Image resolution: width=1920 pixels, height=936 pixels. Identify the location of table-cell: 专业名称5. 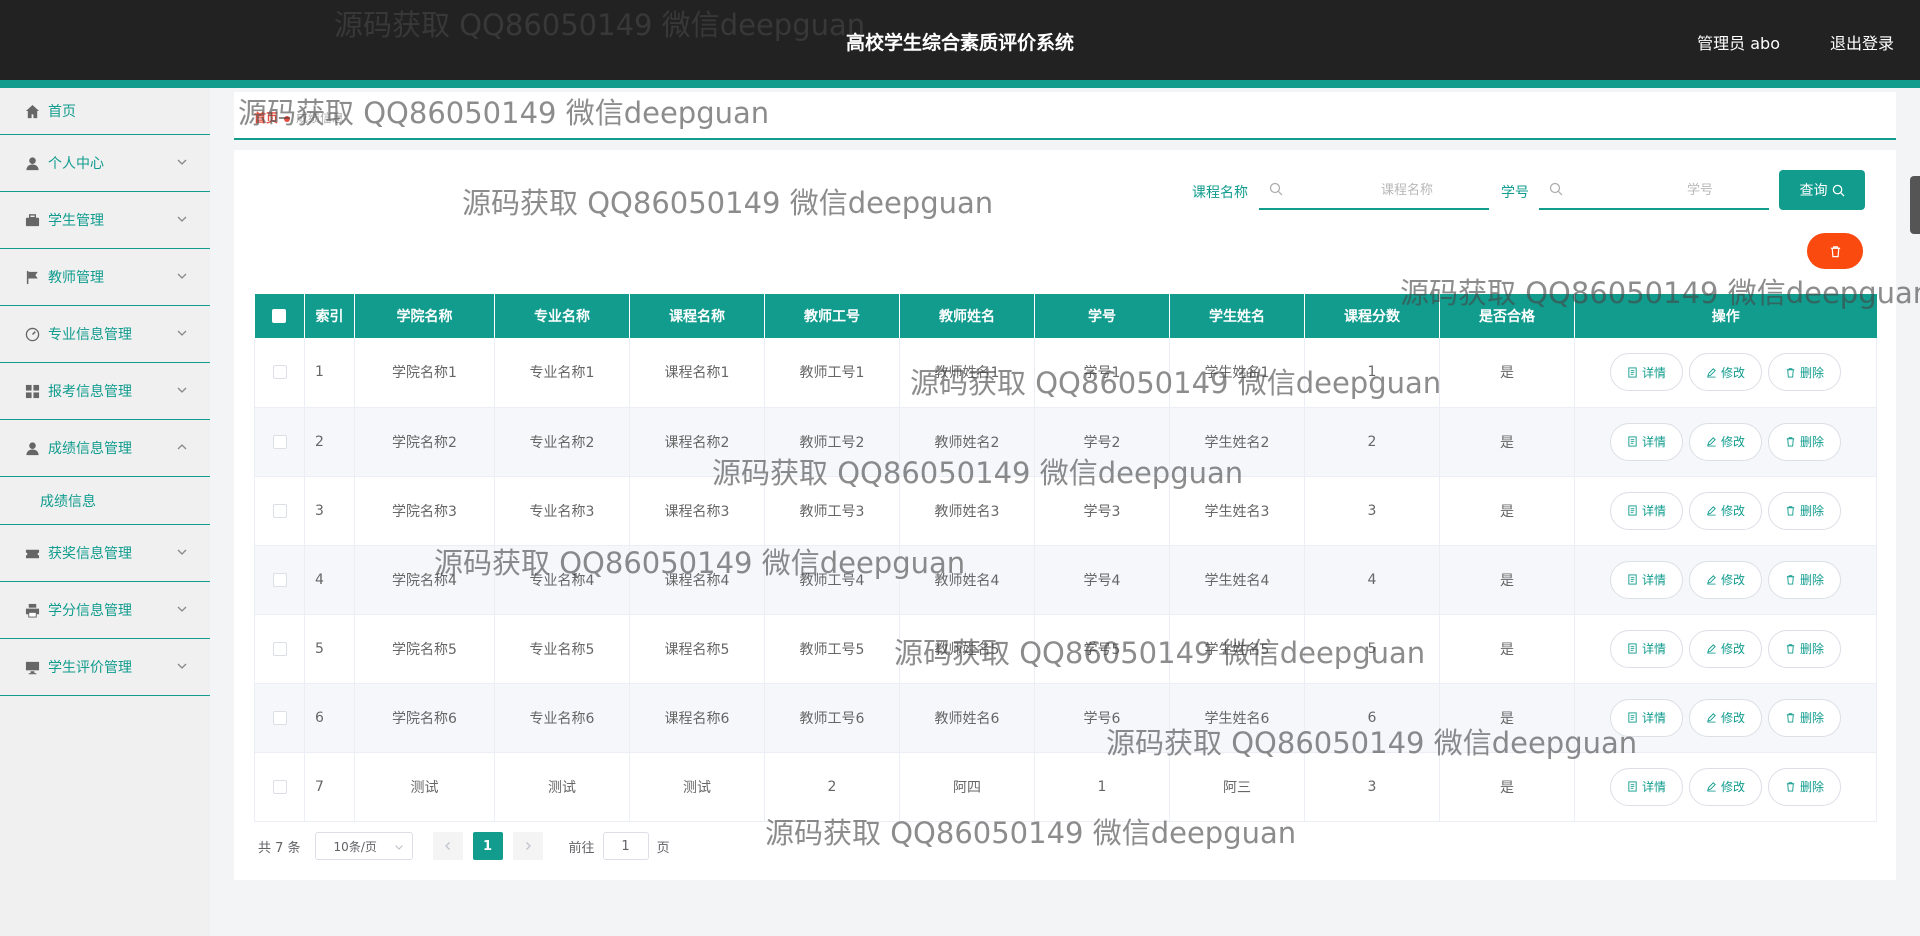
(562, 649).